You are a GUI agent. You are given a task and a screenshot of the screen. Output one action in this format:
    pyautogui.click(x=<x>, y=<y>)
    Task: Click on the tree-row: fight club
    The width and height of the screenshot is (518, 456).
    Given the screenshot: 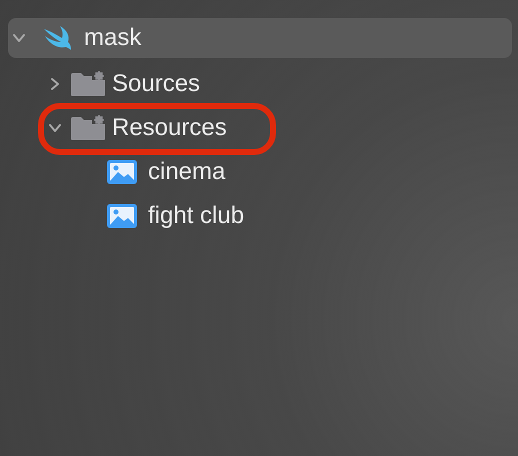 What is the action you would take?
    pyautogui.click(x=260, y=216)
    